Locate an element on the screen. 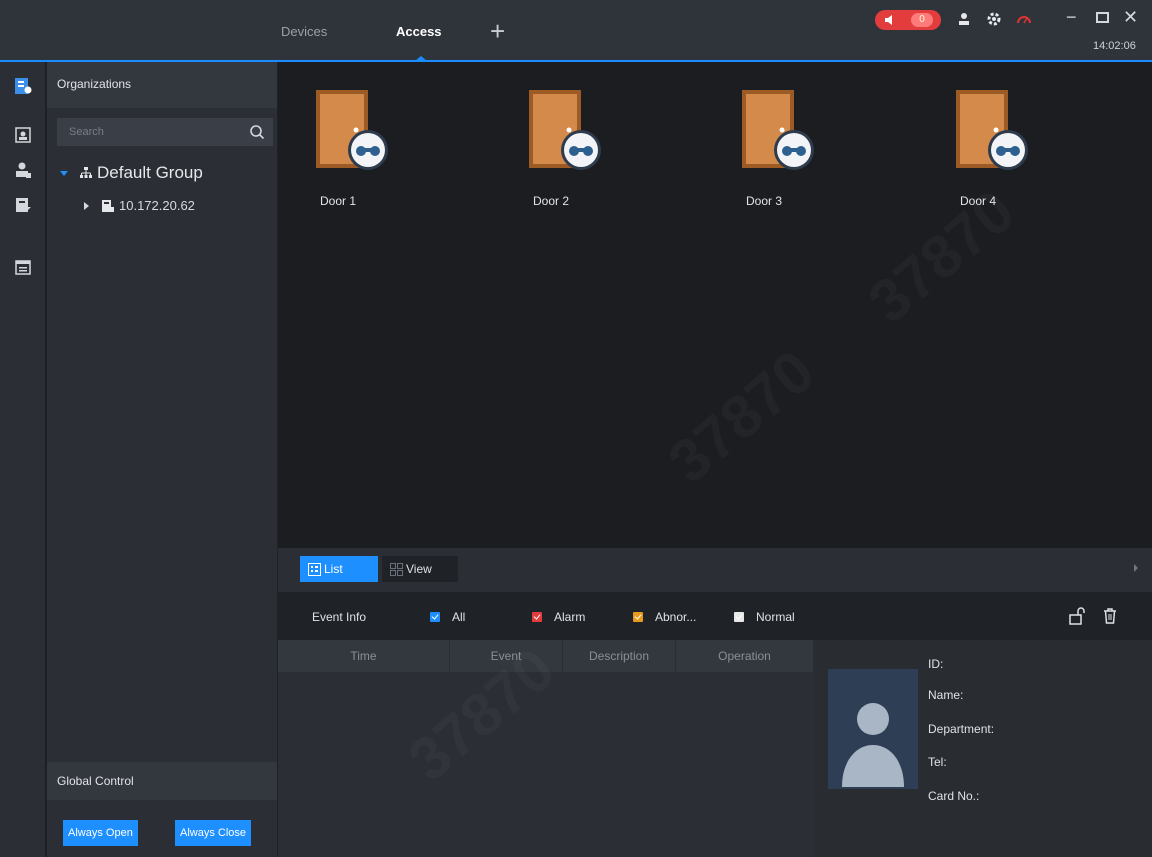 This screenshot has height=857, width=1152. door-name: Door 4 is located at coordinates (978, 201).